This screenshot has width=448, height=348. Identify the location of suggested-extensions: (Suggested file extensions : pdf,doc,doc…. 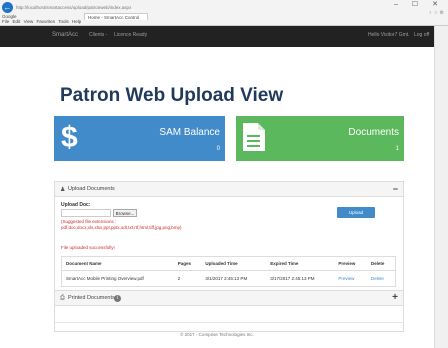
(121, 225).